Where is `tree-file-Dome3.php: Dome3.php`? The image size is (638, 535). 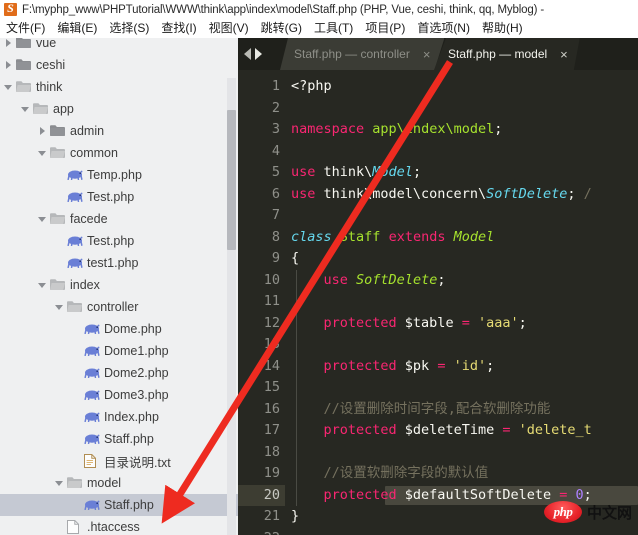
tree-file-Dome3.php: Dome3.php is located at coordinates (119, 395).